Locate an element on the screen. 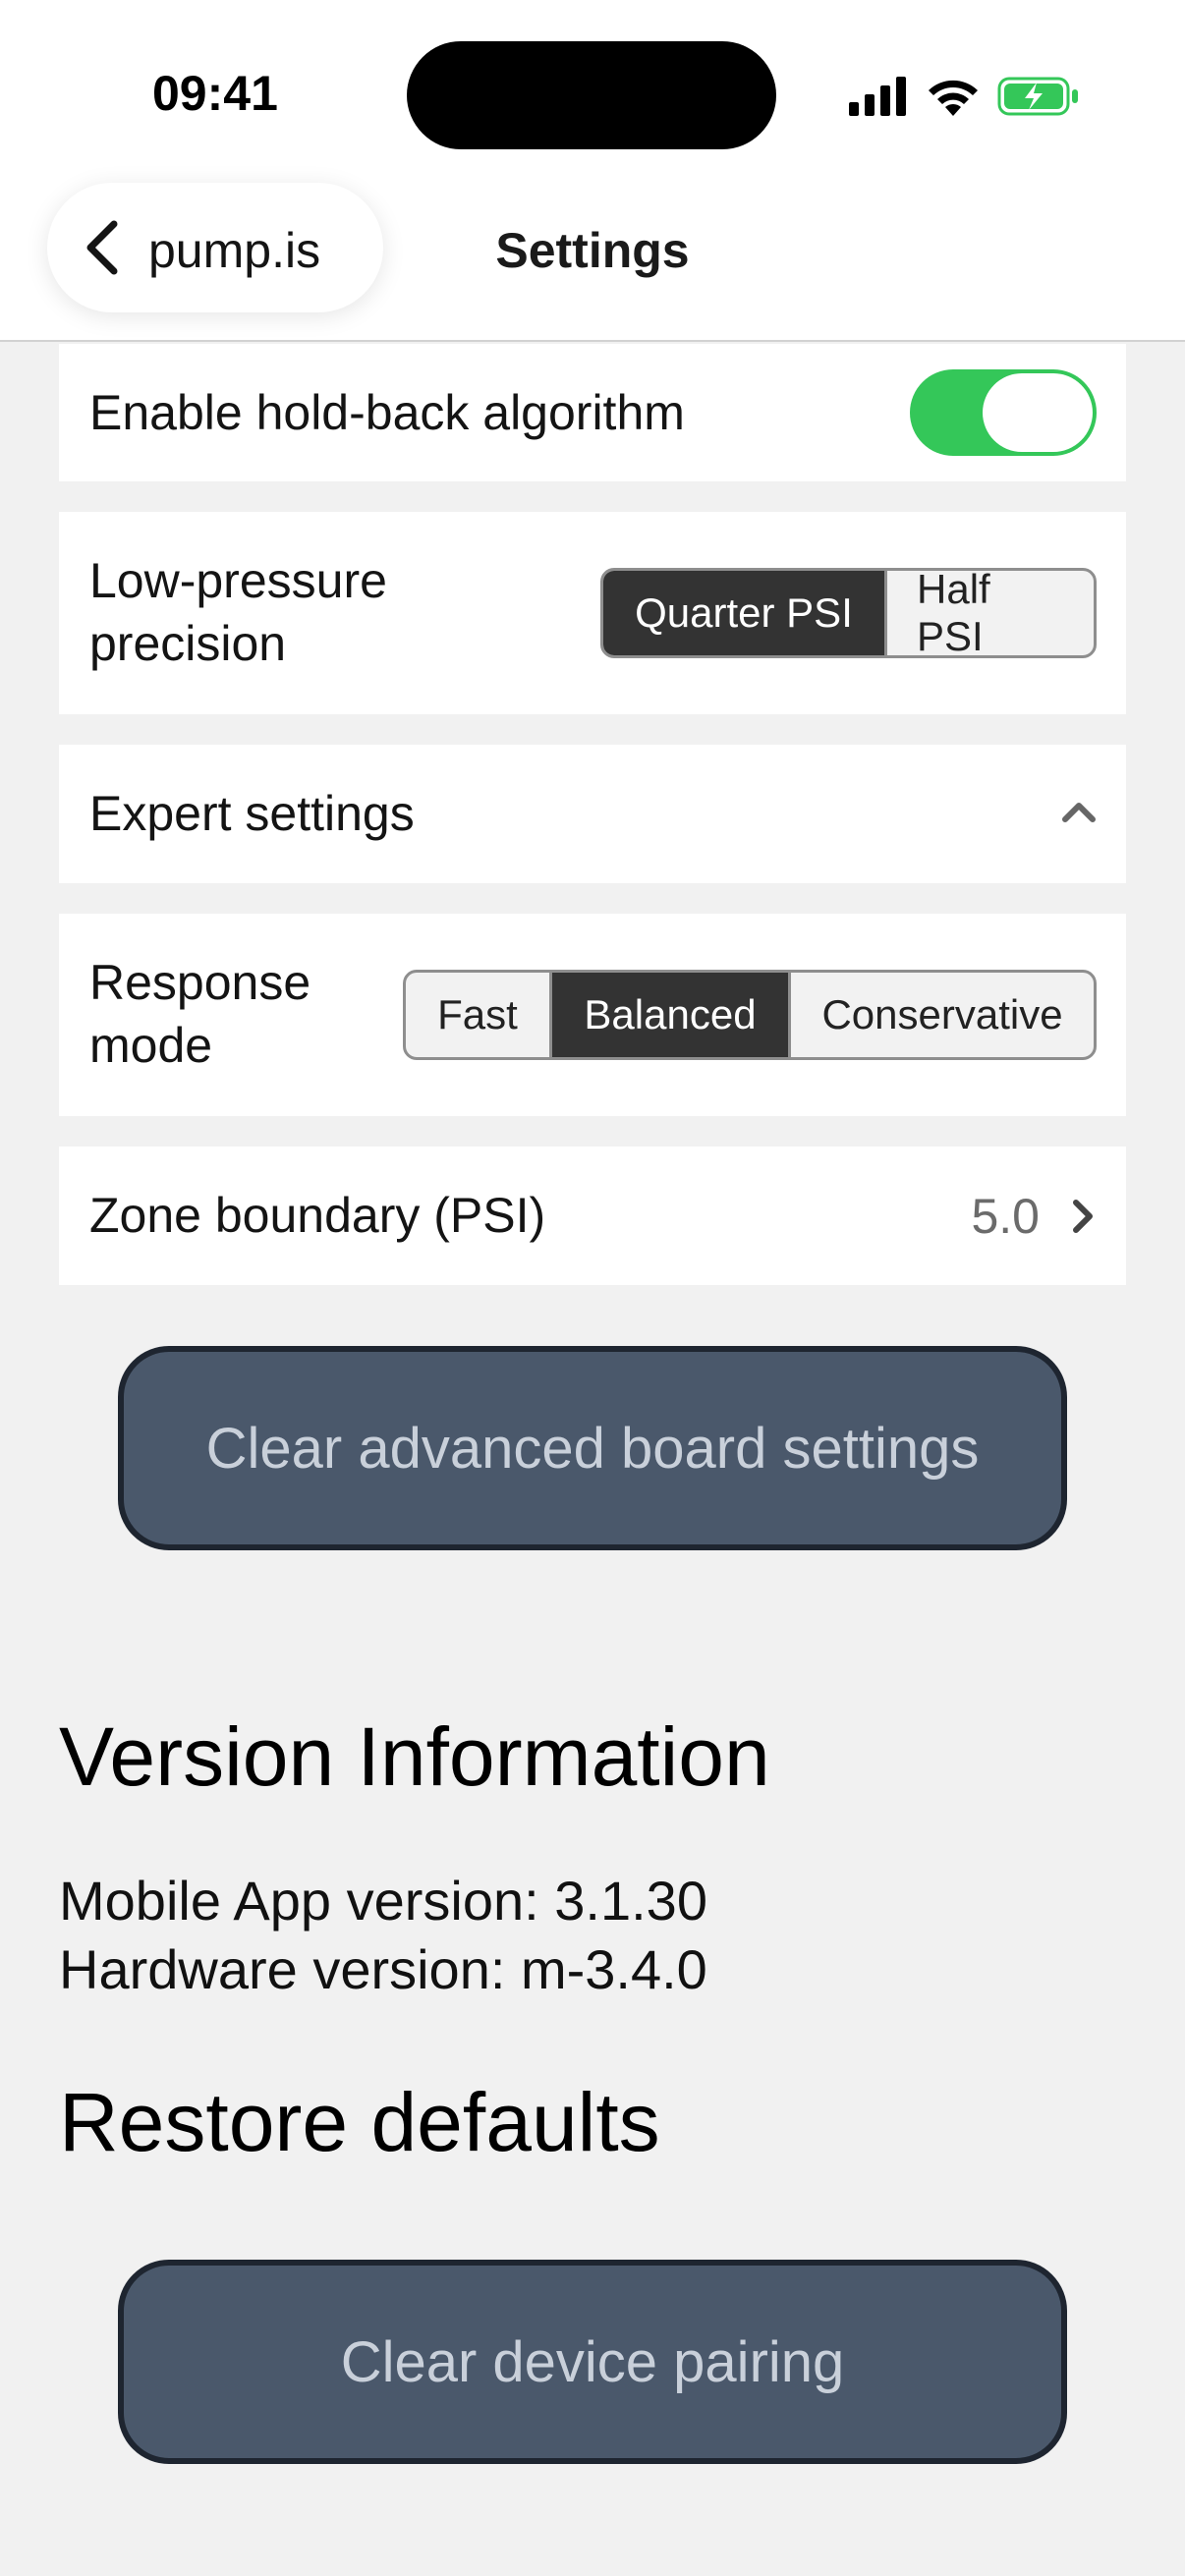 This screenshot has width=1185, height=2576. cellular-signal-icon is located at coordinates (878, 96).